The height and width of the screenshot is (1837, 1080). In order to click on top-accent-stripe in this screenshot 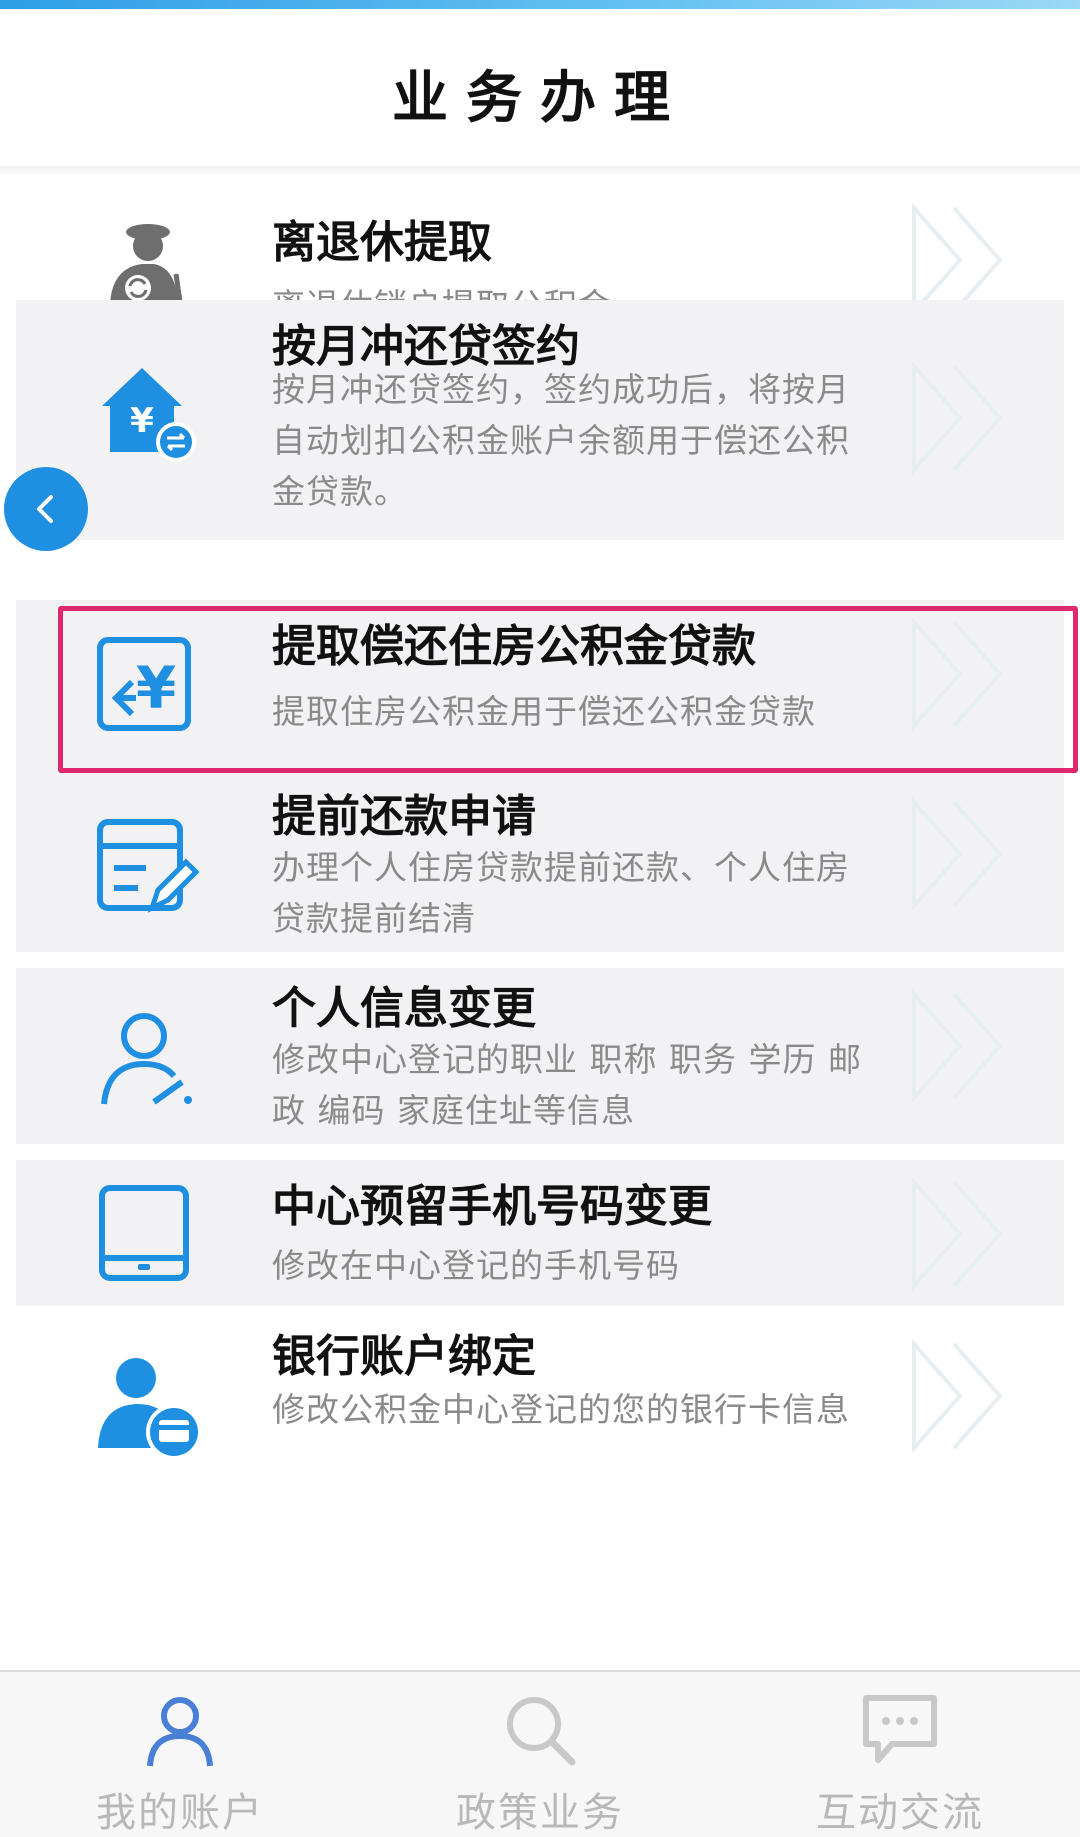, I will do `click(540, 4)`.